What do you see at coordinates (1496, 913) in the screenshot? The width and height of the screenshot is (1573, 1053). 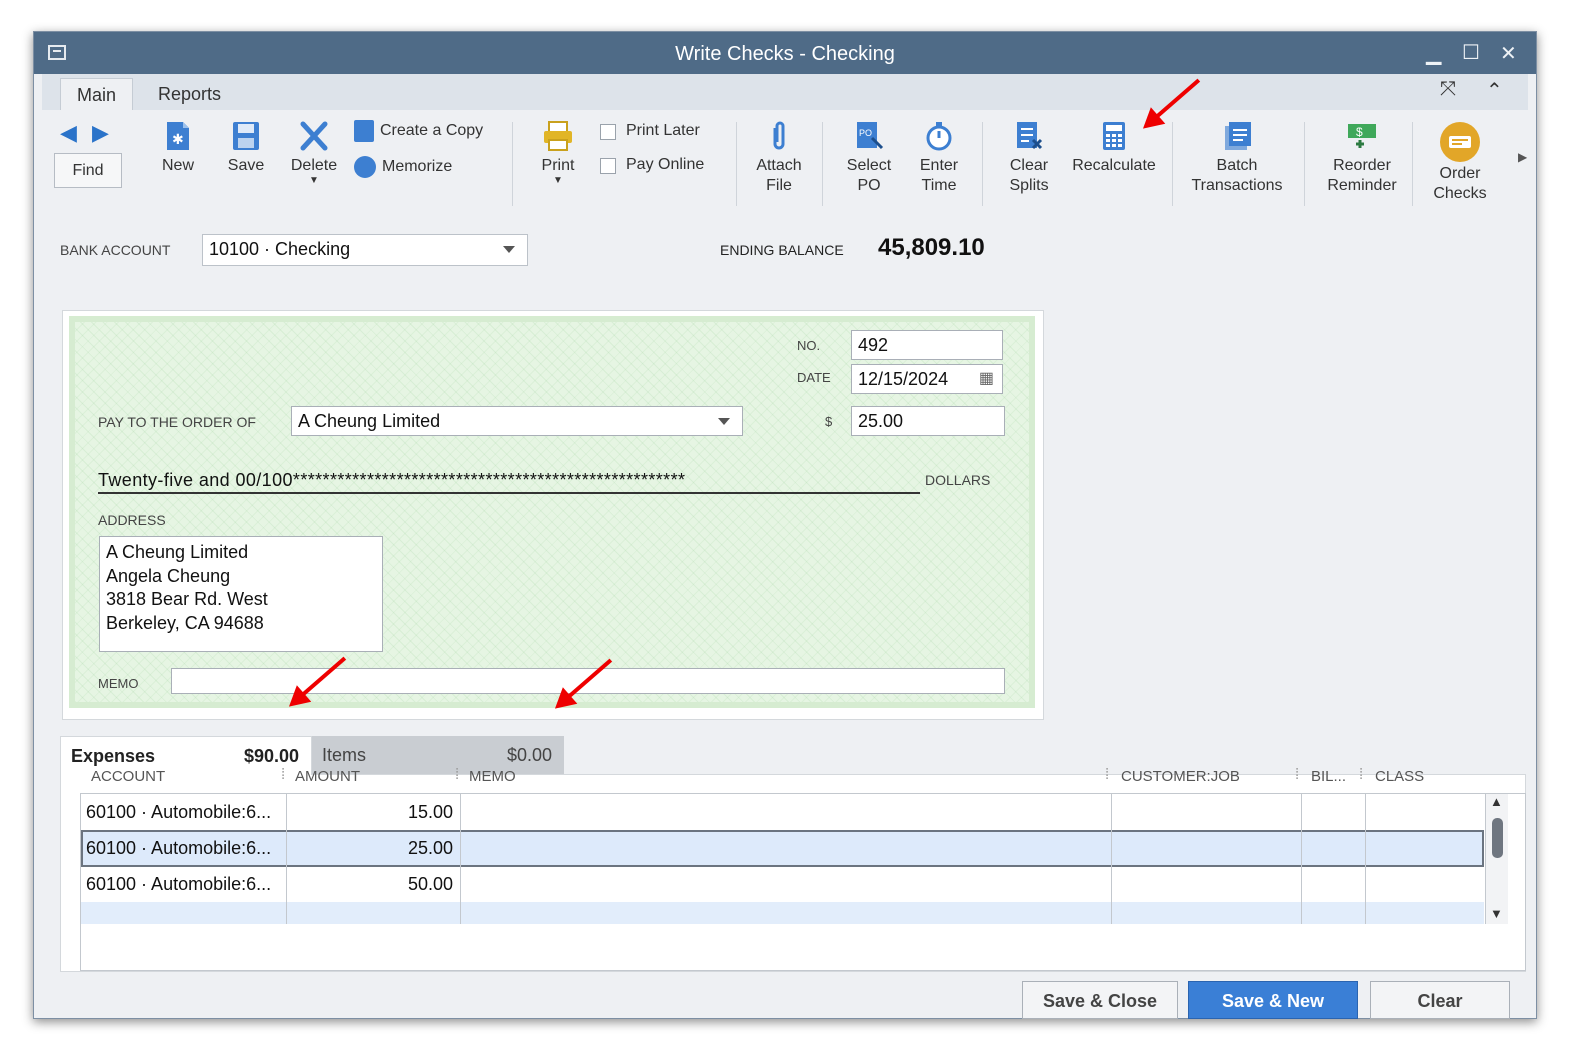 I see `scroll-down-icon: ▼` at bounding box center [1496, 913].